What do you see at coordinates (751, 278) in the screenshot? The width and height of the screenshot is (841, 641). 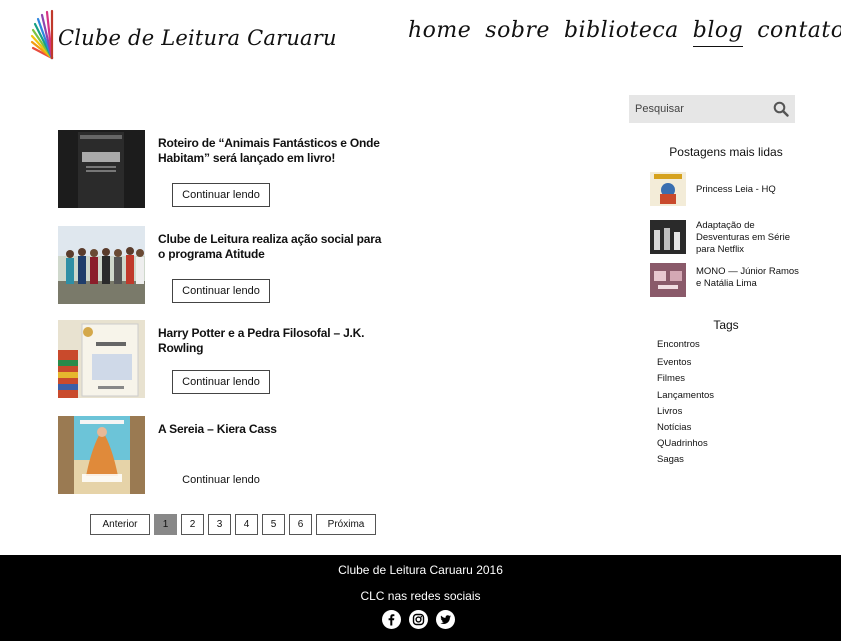 I see `popular-post-title: MONO — Júnior Ramos e Natália Lima` at bounding box center [751, 278].